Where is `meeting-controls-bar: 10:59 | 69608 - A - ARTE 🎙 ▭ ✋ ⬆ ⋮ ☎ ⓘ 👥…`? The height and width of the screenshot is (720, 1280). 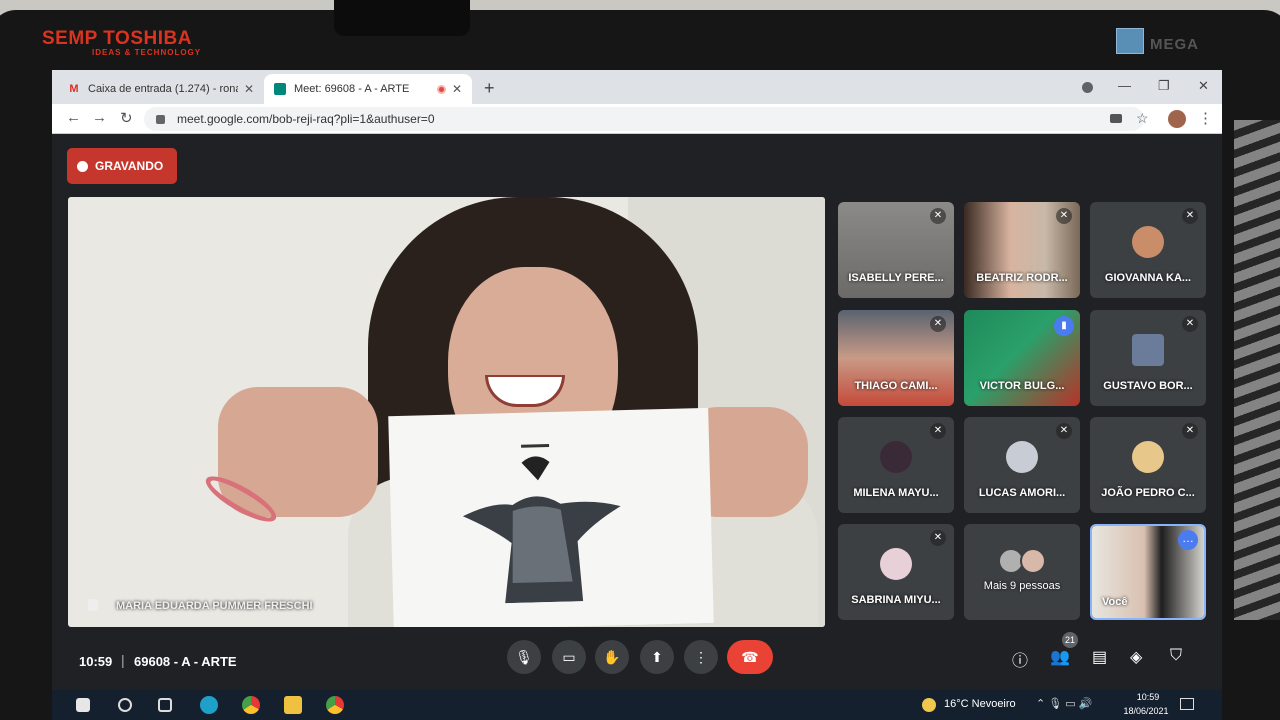 meeting-controls-bar: 10:59 | 69608 - A - ARTE 🎙 ▭ ✋ ⬆ ⋮ ☎ ⓘ 👥… is located at coordinates (637, 660).